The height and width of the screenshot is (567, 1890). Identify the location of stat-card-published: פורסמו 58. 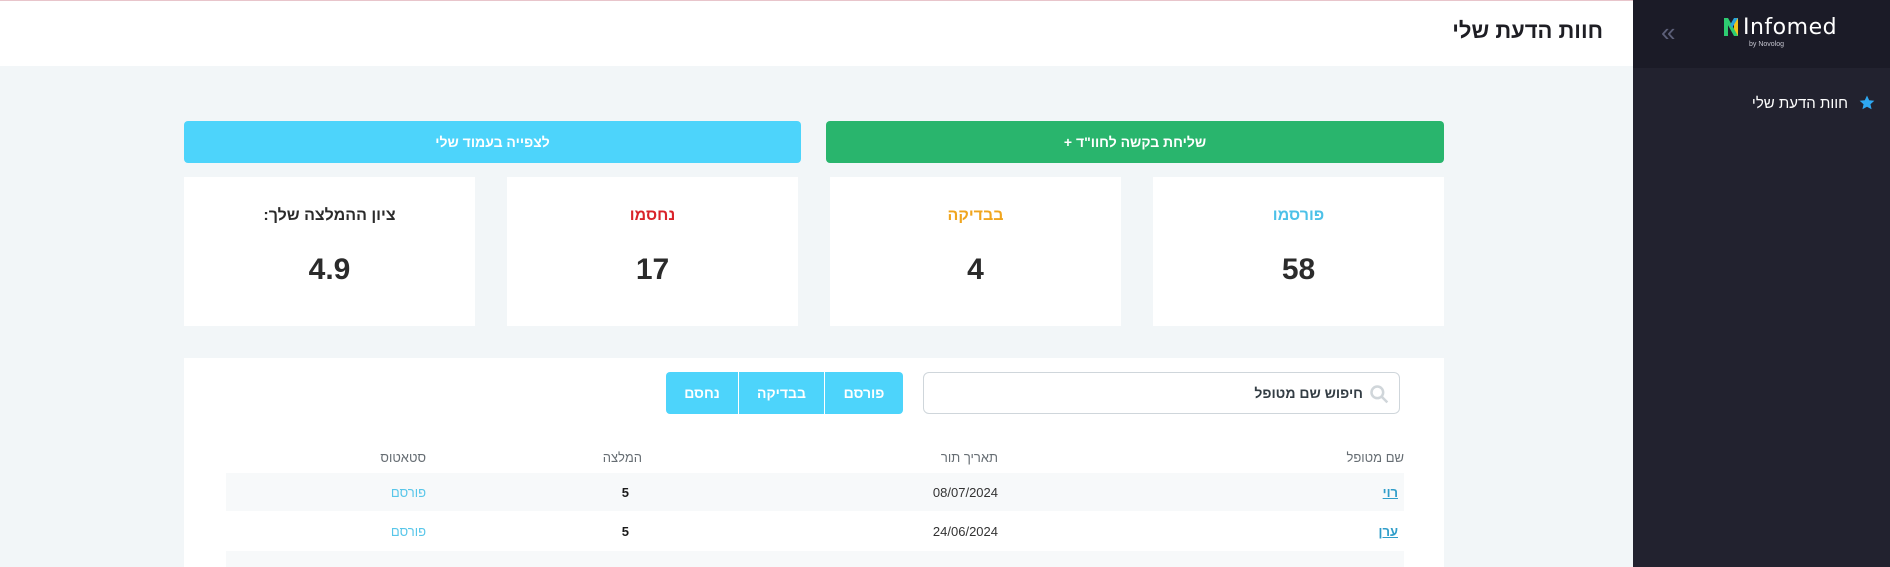
(1298, 251).